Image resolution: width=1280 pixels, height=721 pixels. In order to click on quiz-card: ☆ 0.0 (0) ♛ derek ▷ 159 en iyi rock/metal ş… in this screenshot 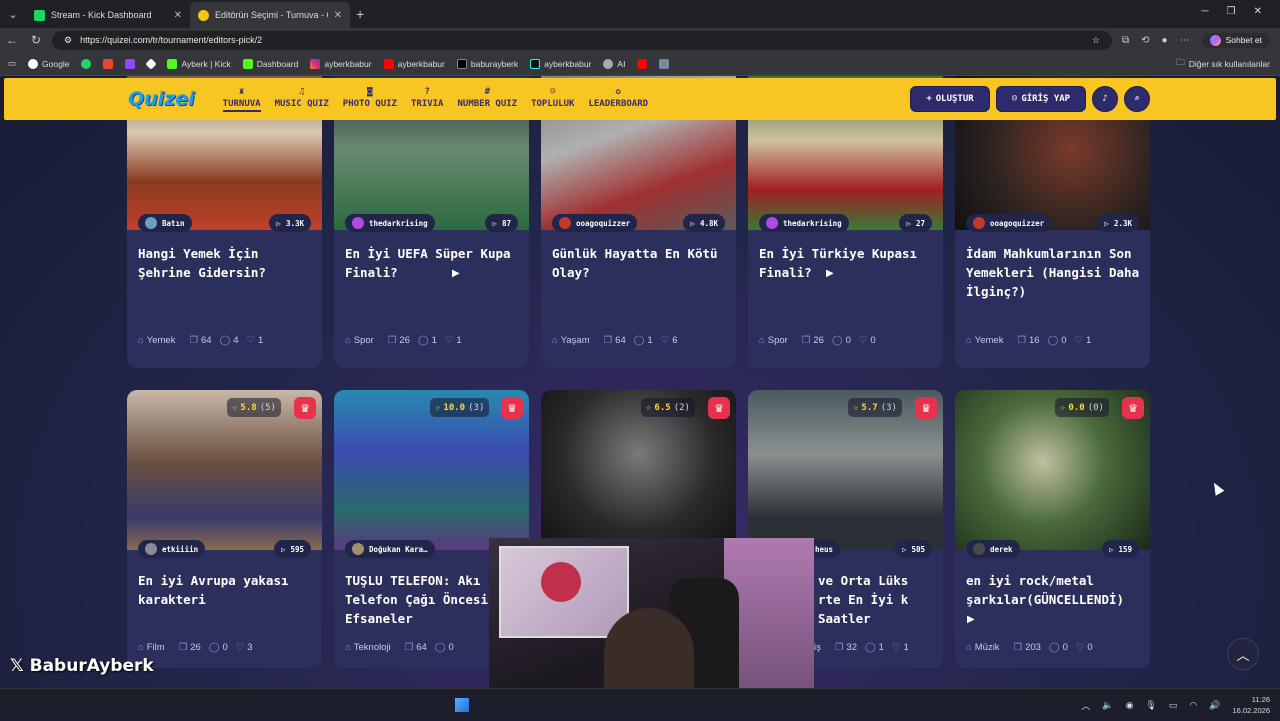, I will do `click(1052, 529)`.